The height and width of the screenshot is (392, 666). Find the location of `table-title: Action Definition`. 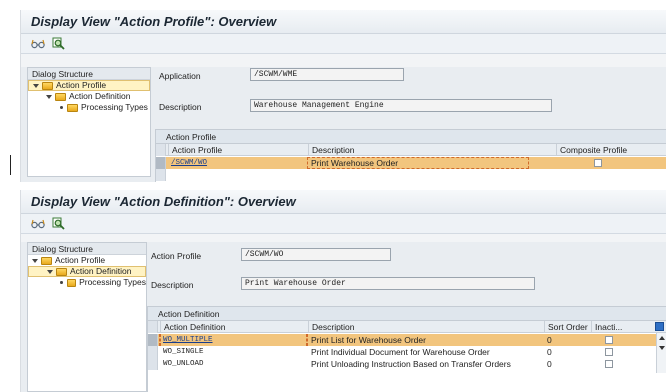

table-title: Action Definition is located at coordinates (407, 314).